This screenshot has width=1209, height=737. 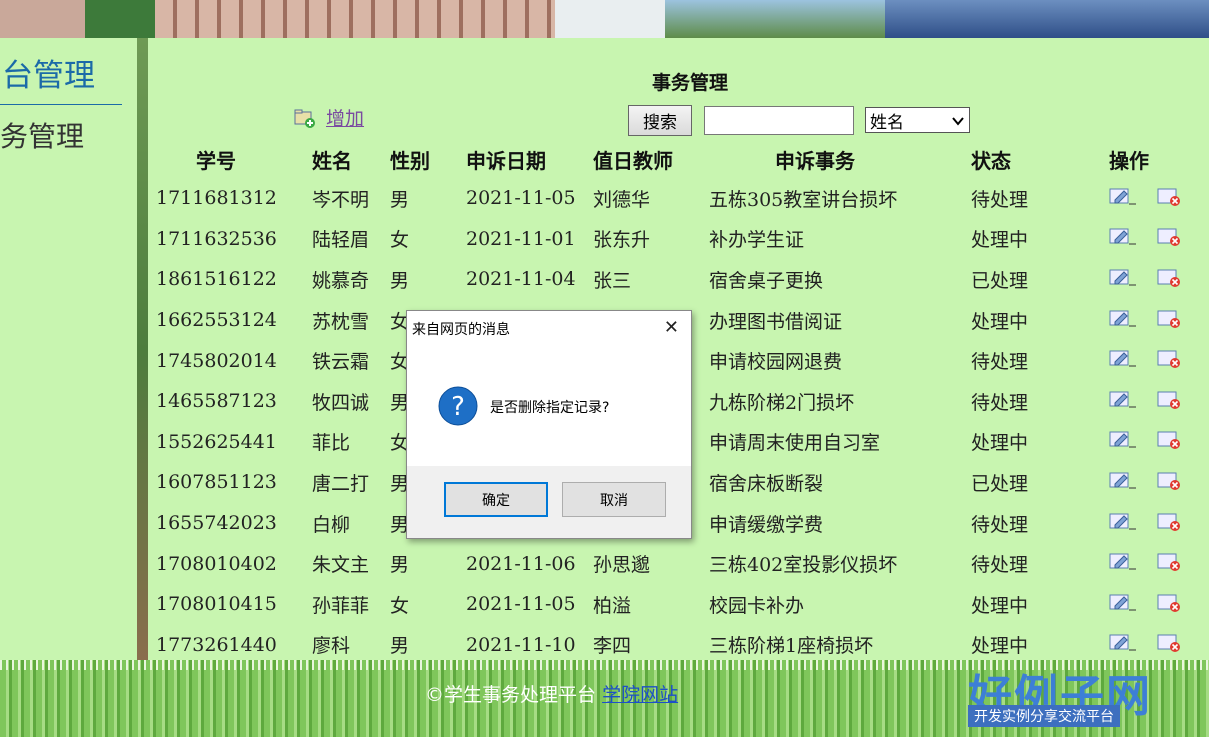 What do you see at coordinates (216, 563) in the screenshot?
I see `cell-student-id: 1708010402` at bounding box center [216, 563].